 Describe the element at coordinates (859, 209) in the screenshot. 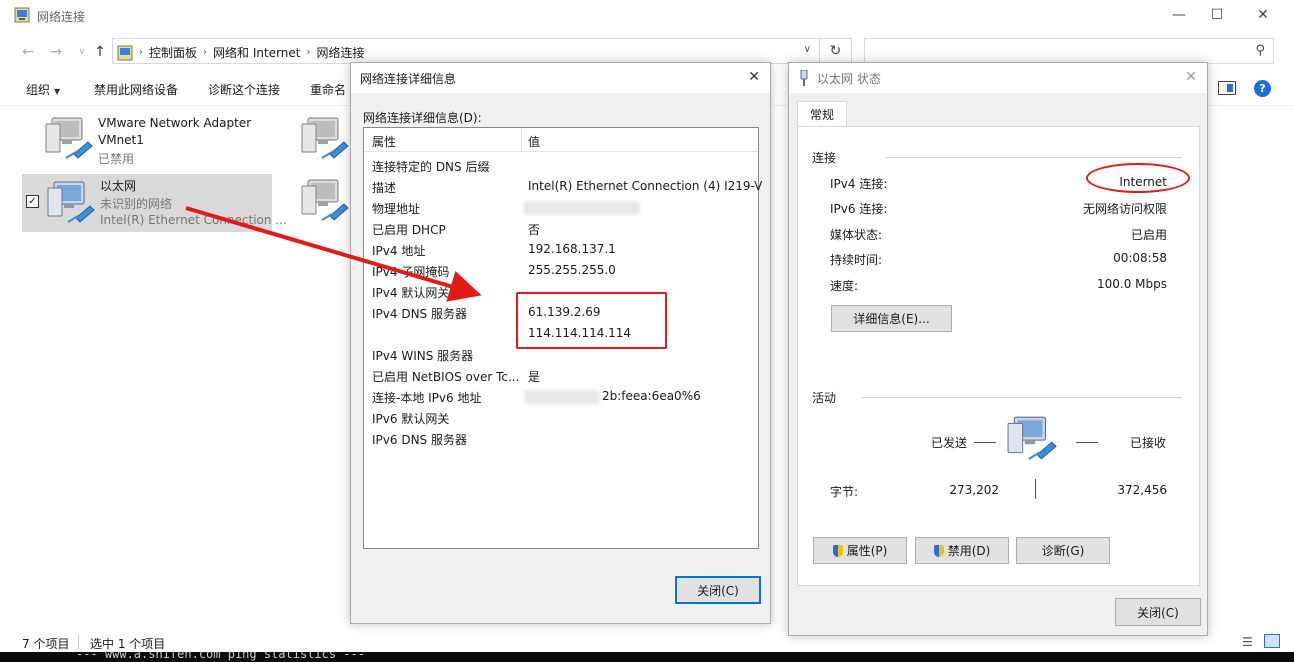

I see `ipv6-label: IPv6 连接:` at that location.